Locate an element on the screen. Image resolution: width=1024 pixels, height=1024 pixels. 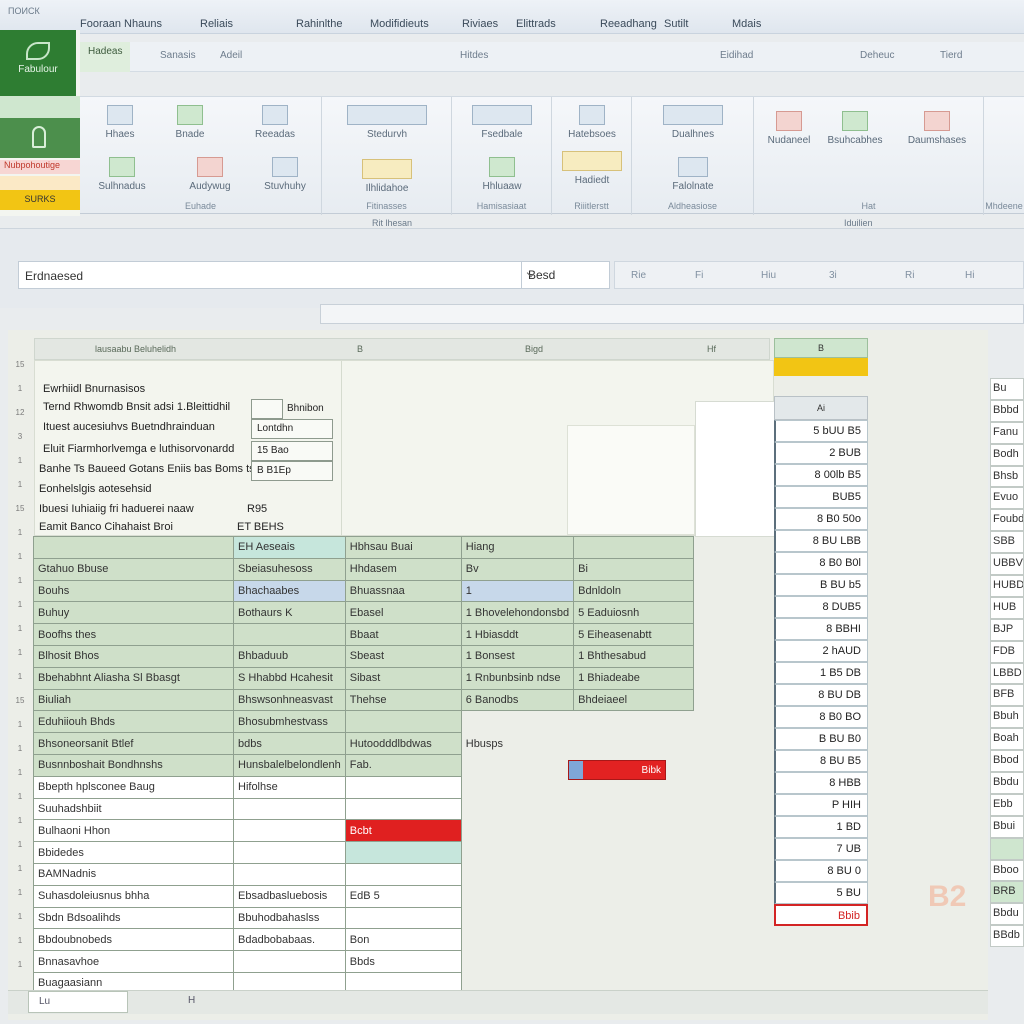
menu-item-2: Reliais is located at coordinates (216, 24).